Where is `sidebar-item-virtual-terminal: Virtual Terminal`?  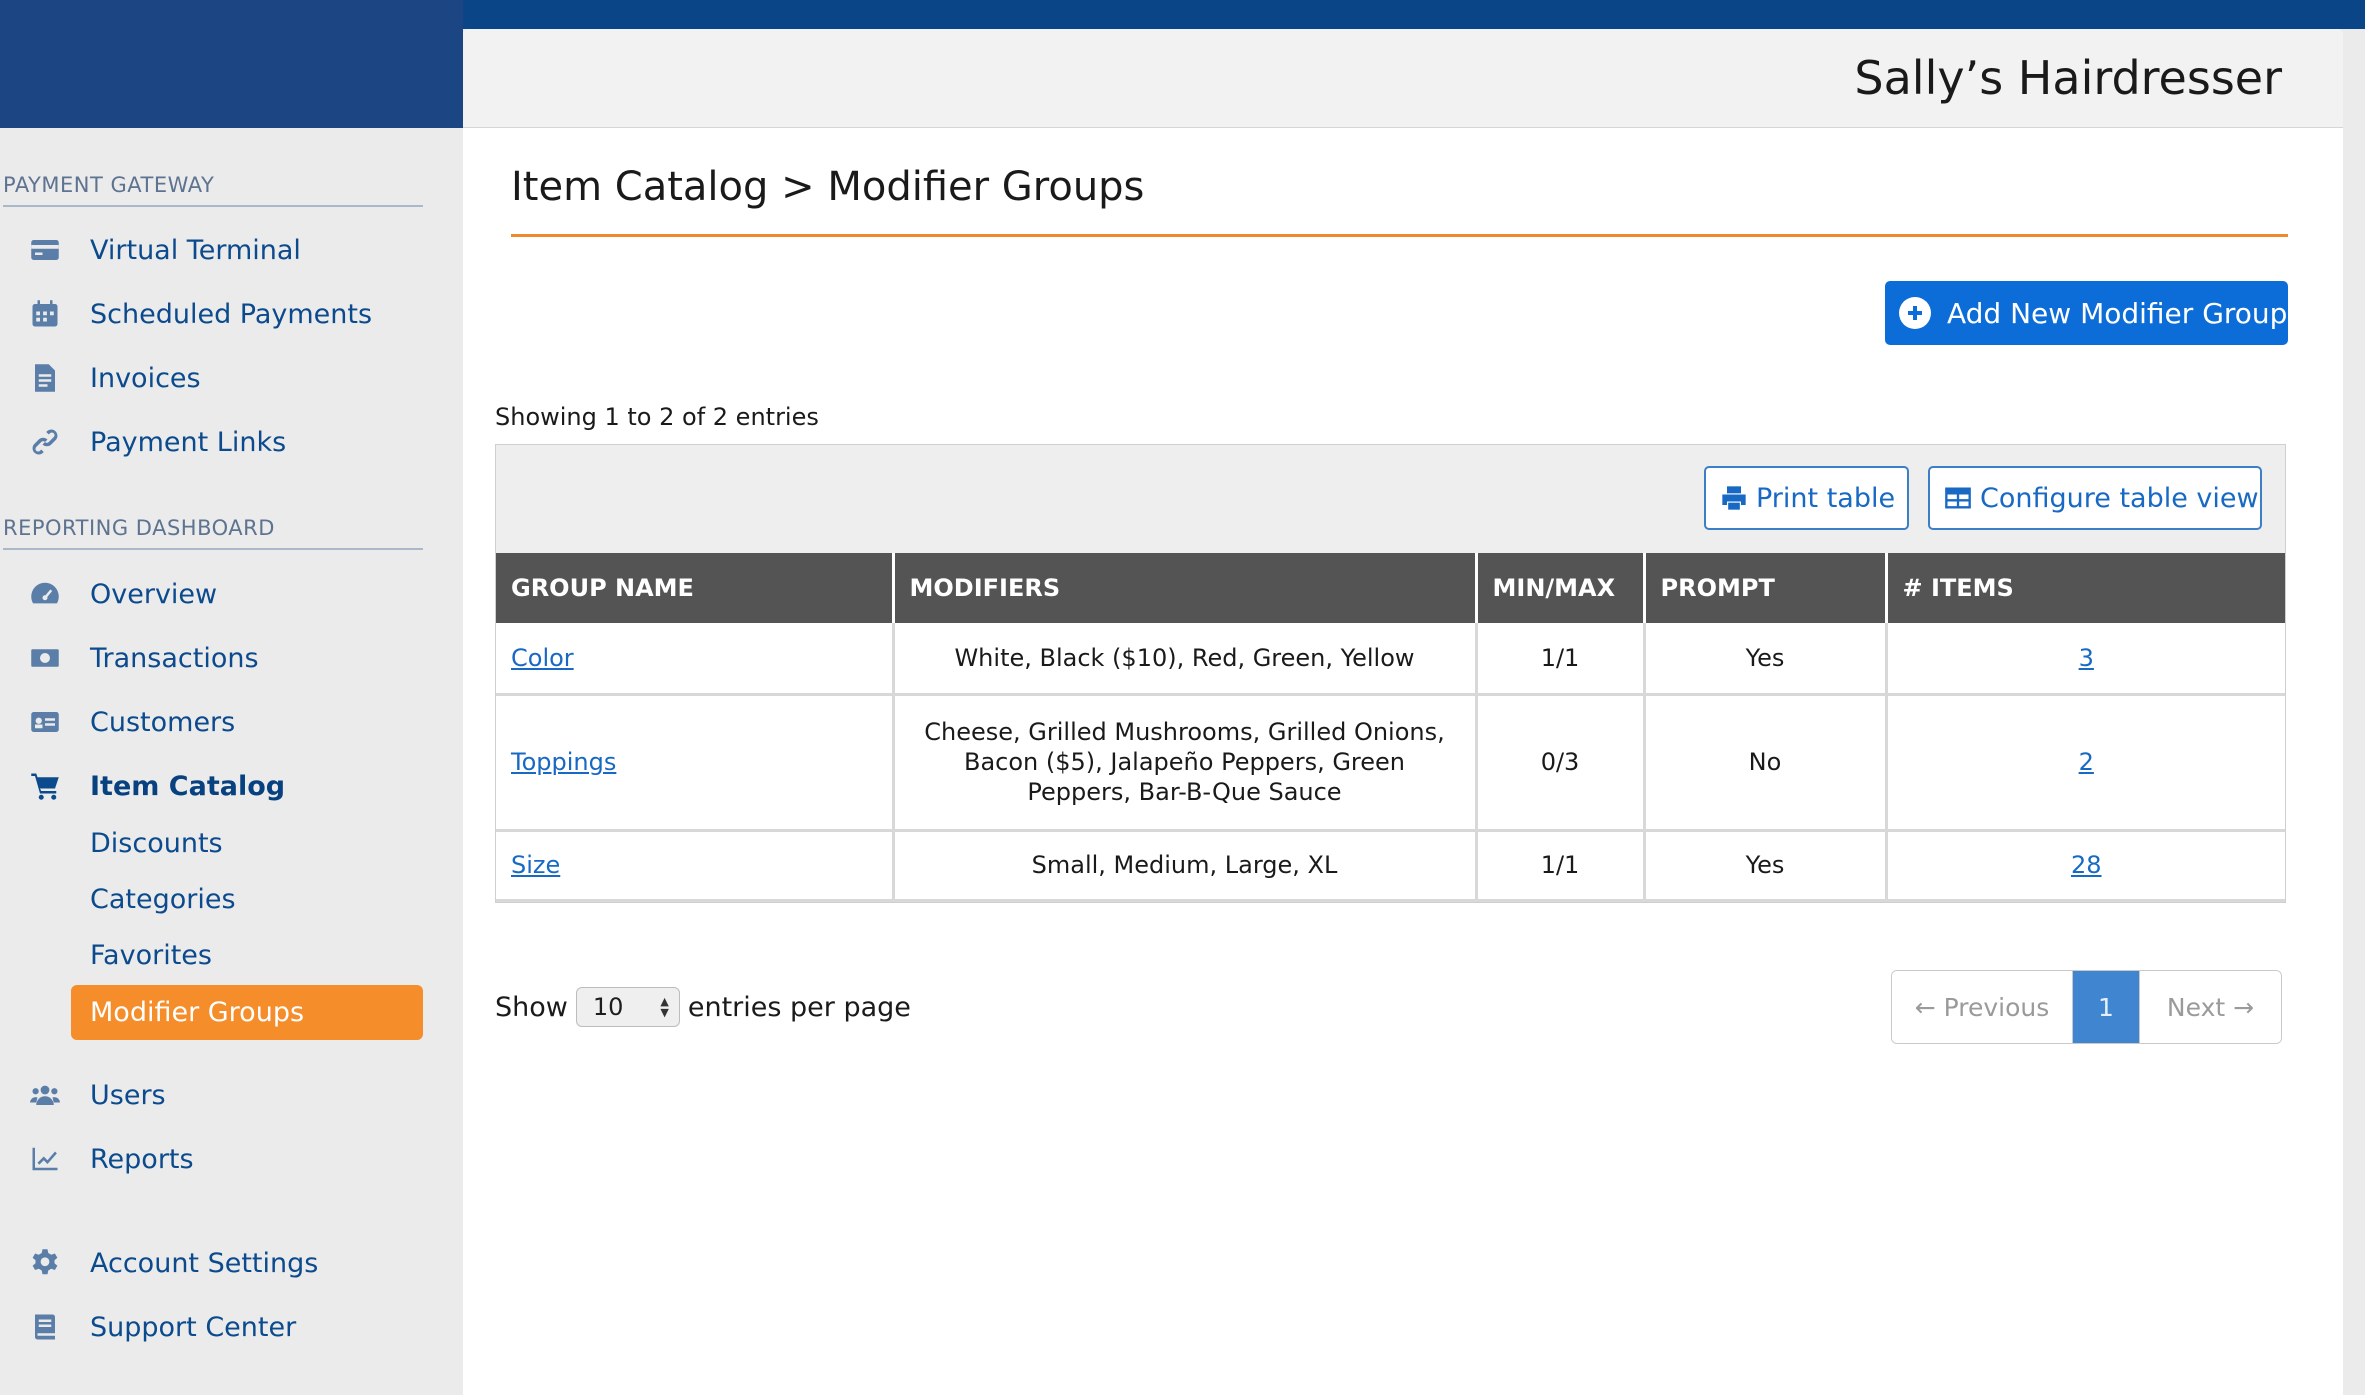
sidebar-item-virtual-terminal: Virtual Terminal is located at coordinates (220, 250).